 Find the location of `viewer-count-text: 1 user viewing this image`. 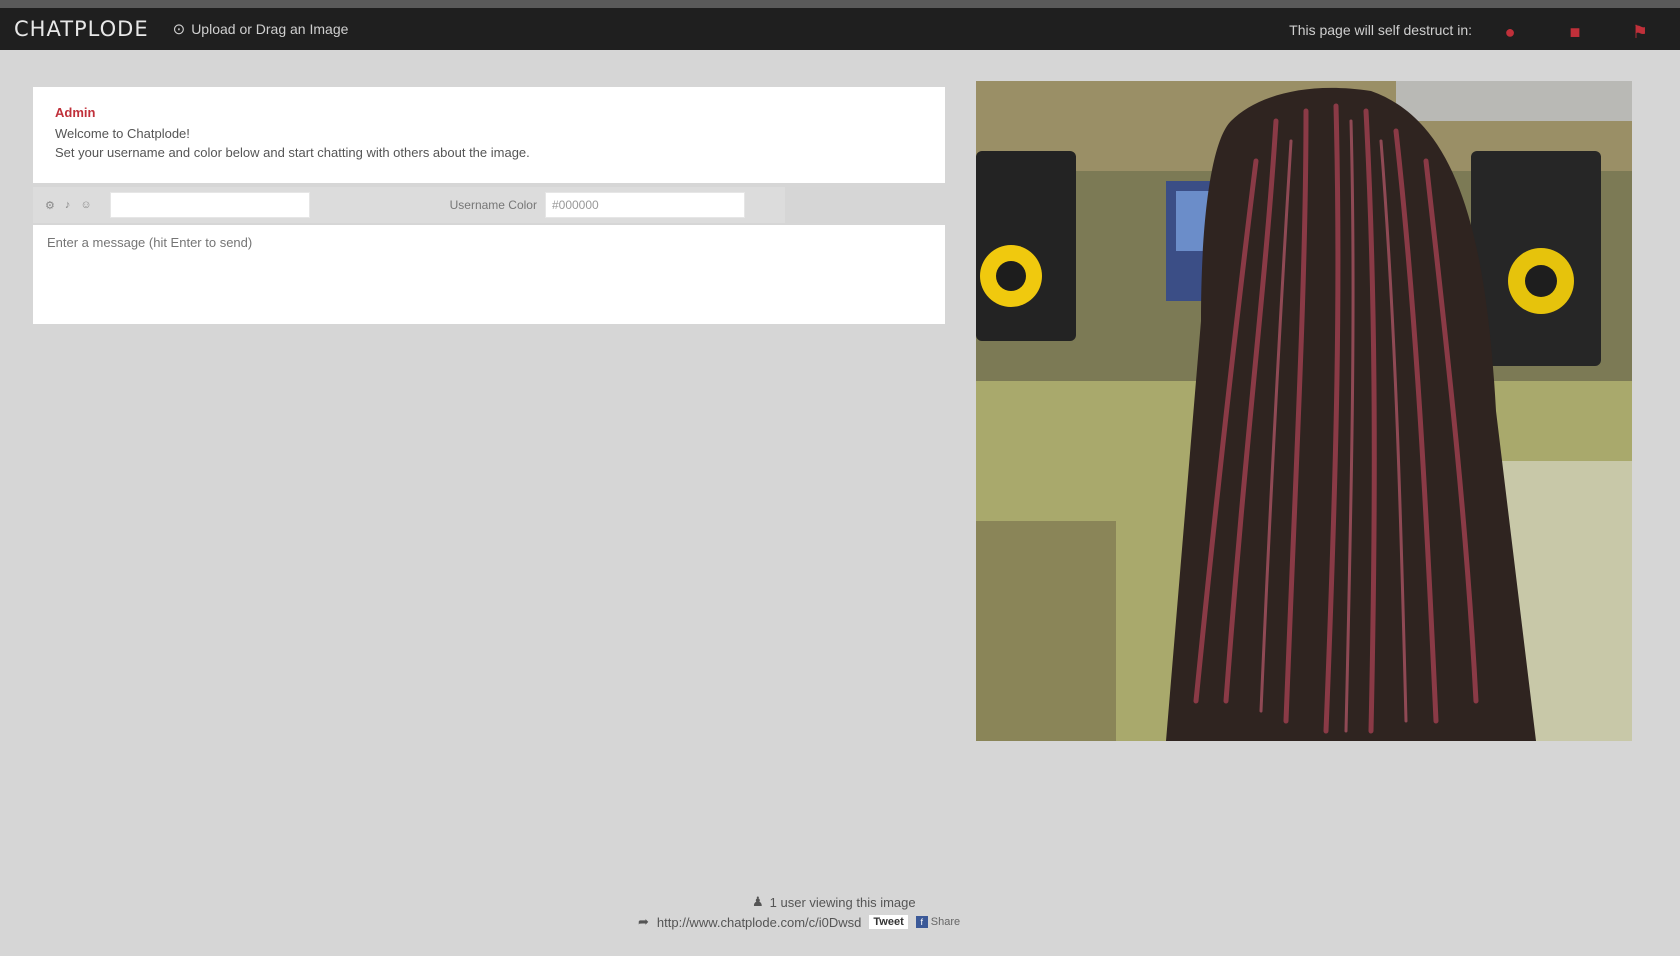

viewer-count-text: 1 user viewing this image is located at coordinates (842, 902).